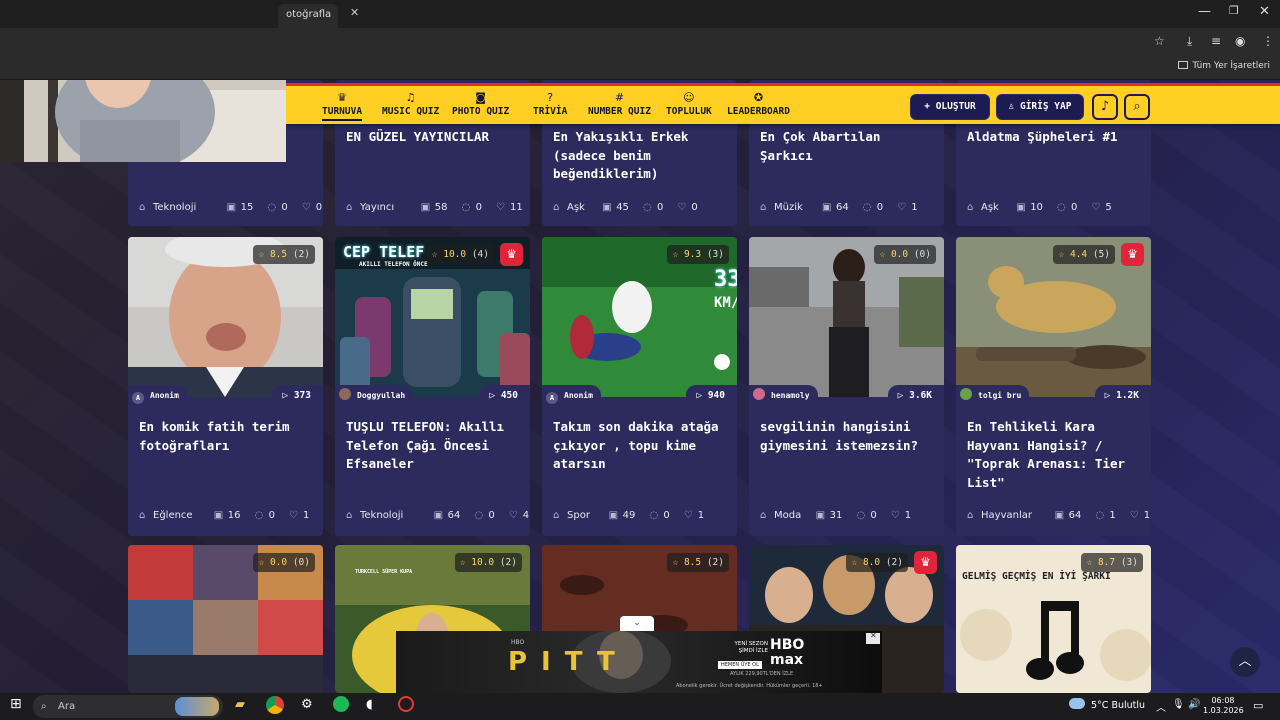 The height and width of the screenshot is (720, 1280). What do you see at coordinates (1056, 137) in the screenshot?
I see `quiz-title: Aldatma Şüpheleri #1` at bounding box center [1056, 137].